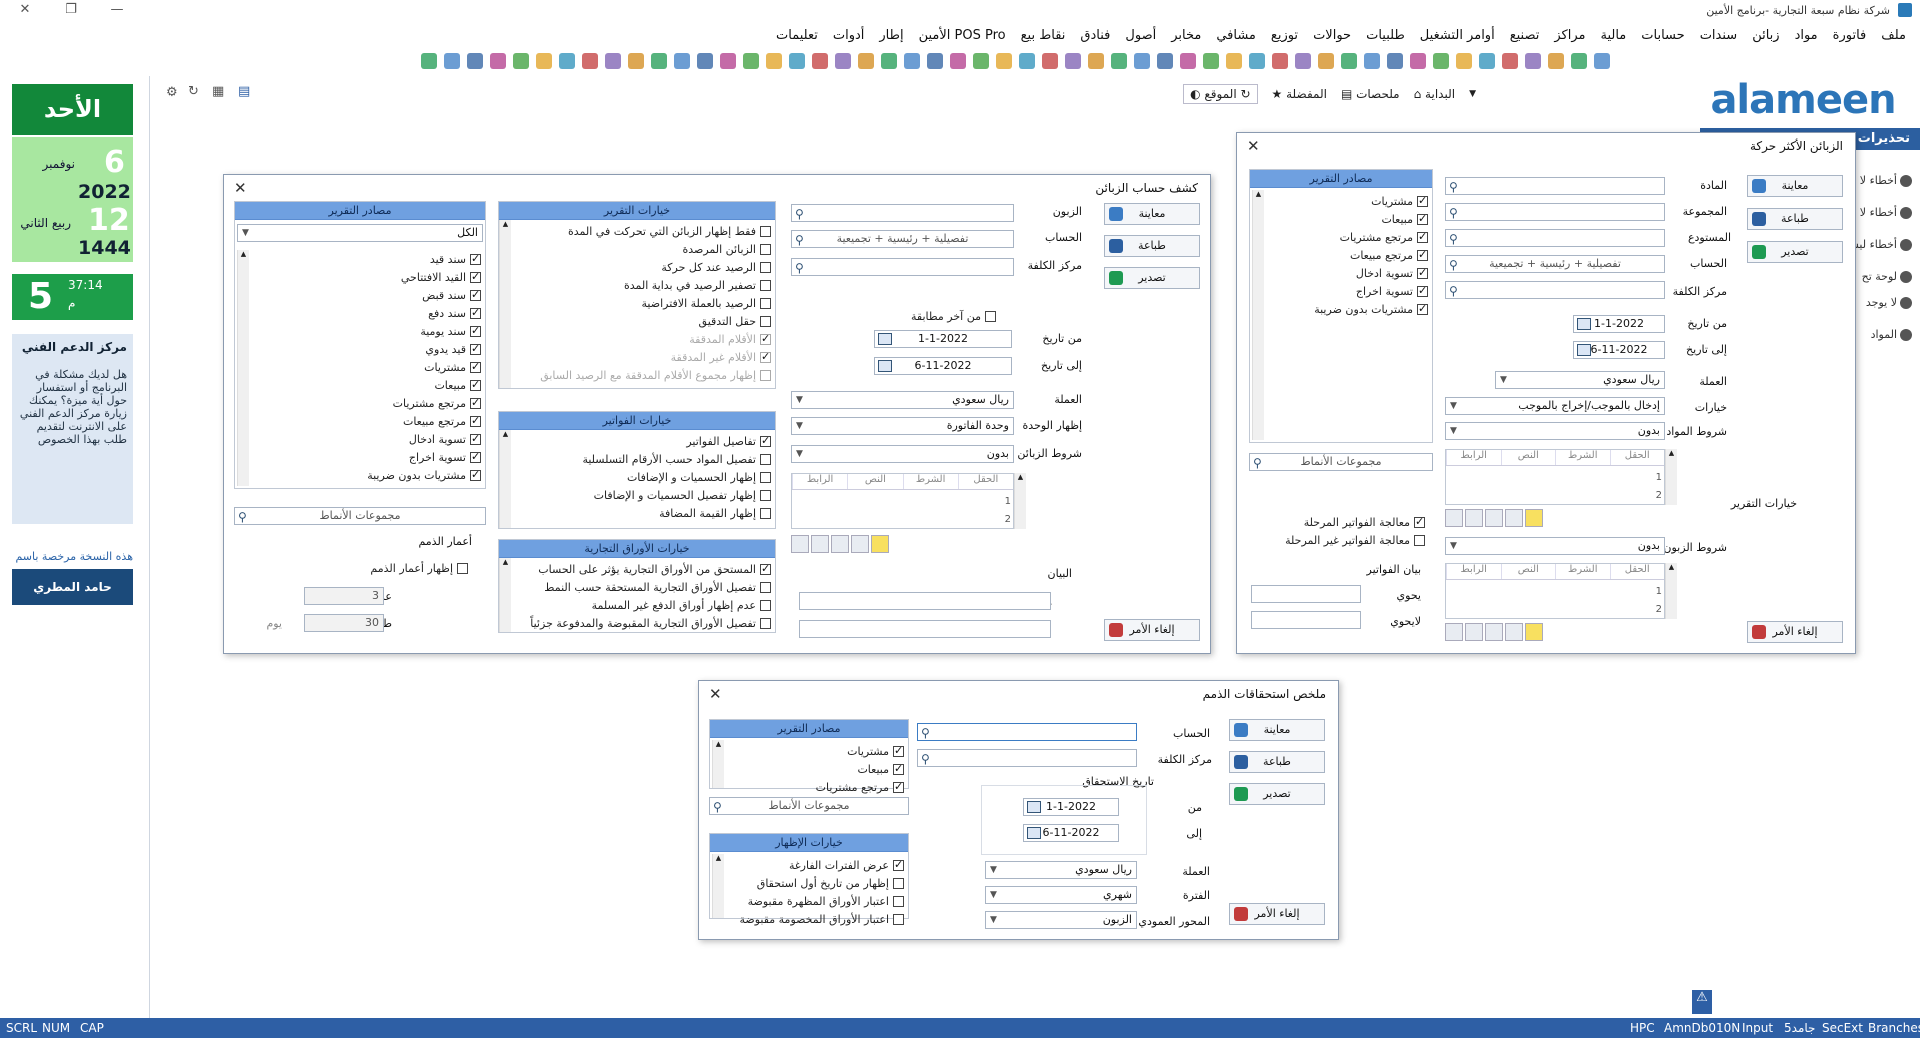 Image resolution: width=1920 pixels, height=1038 pixels. Describe the element at coordinates (943, 366) in the screenshot. I see `date-field: 6-11-2022` at that location.